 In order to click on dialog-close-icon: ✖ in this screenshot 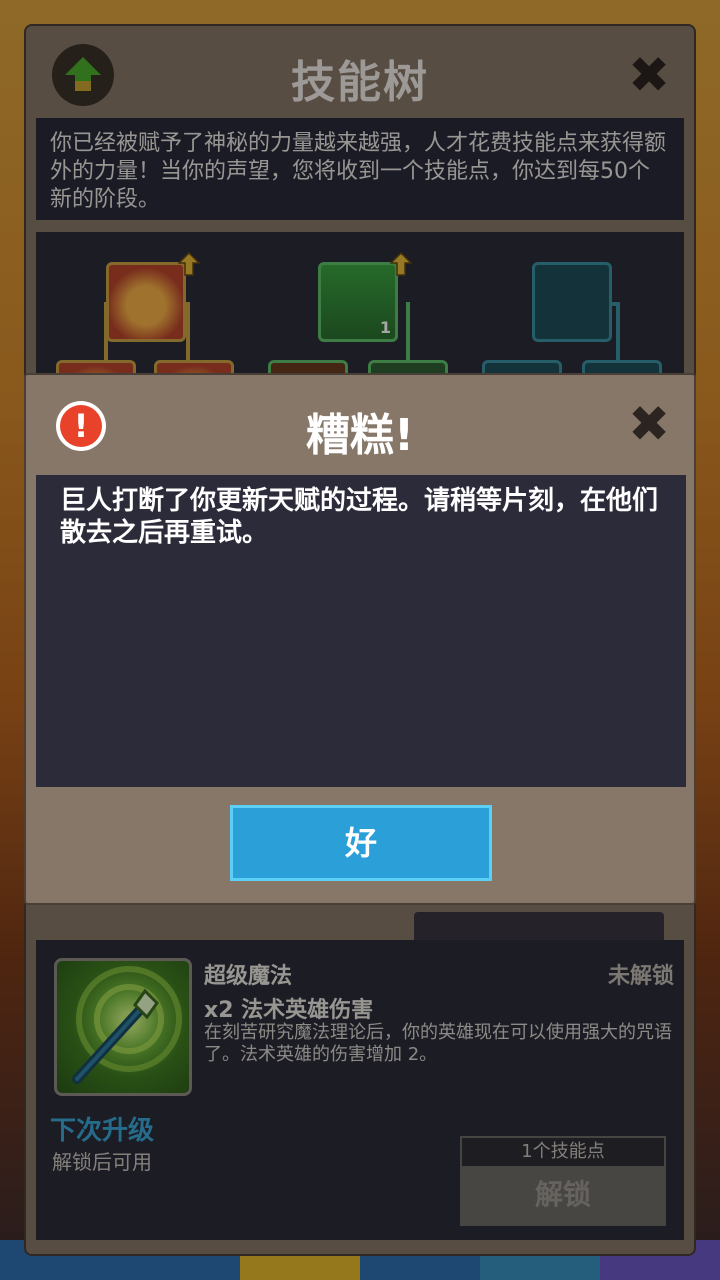, I will do `click(649, 424)`.